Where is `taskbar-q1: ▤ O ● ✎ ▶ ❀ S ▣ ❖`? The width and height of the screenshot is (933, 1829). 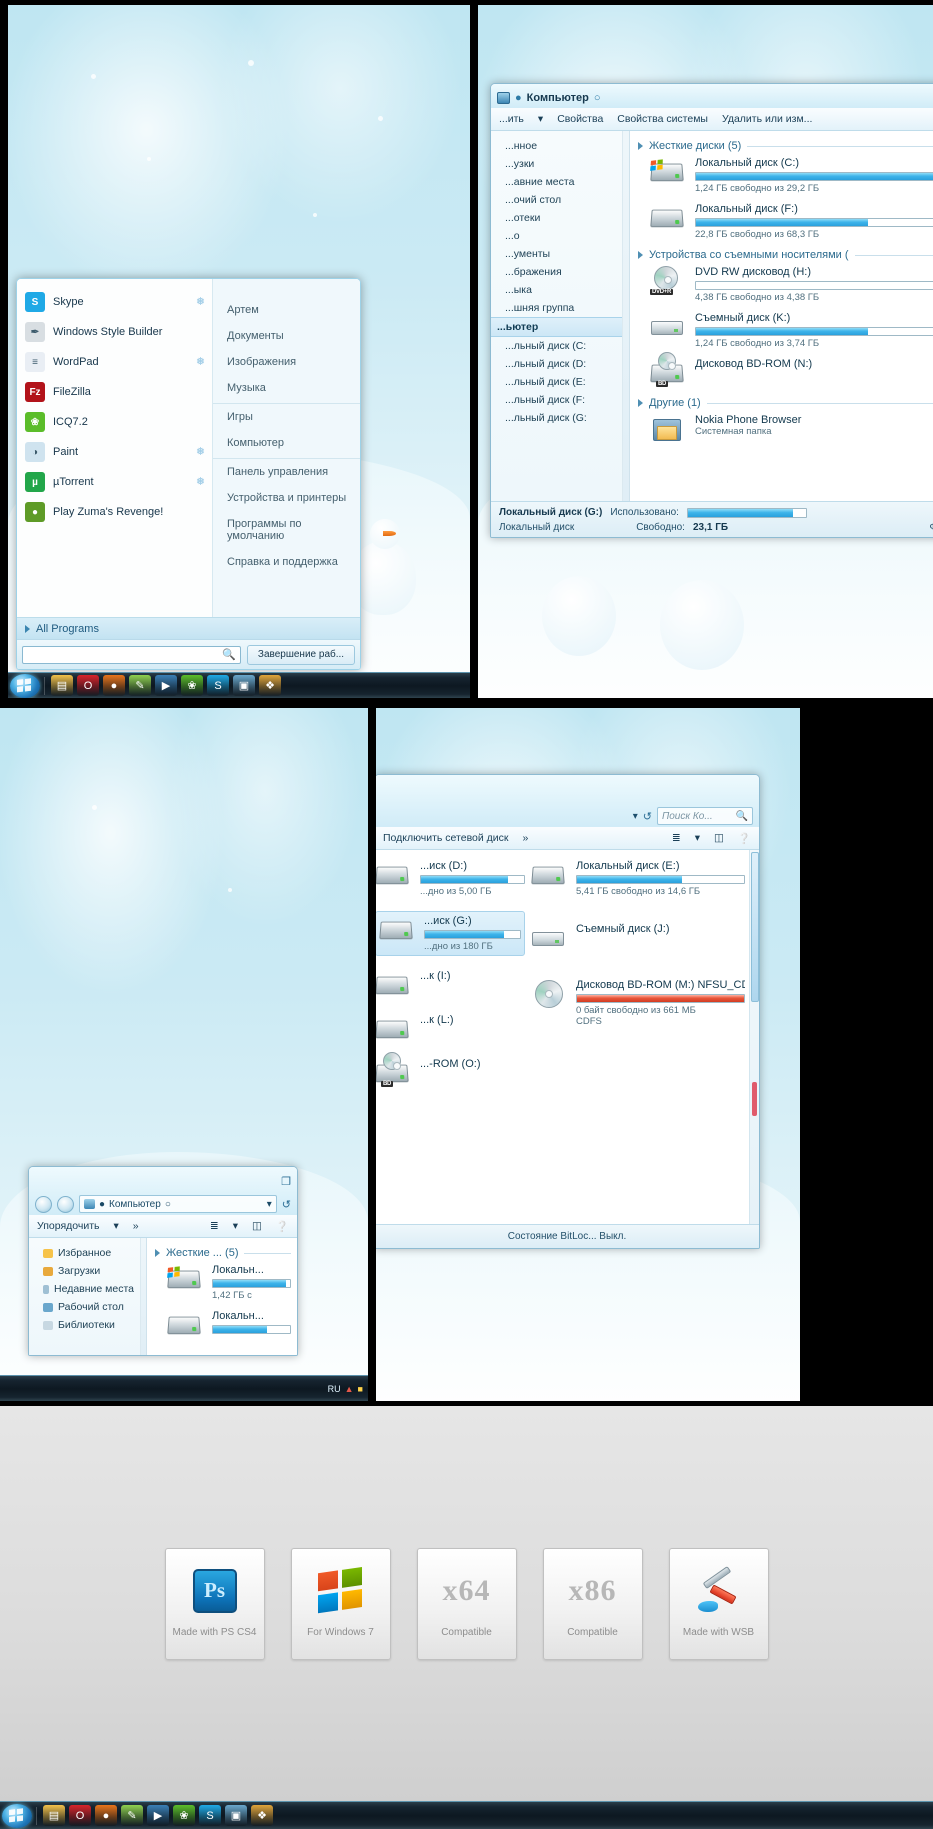 taskbar-q1: ▤ O ● ✎ ▶ ❀ S ▣ ❖ is located at coordinates (239, 685).